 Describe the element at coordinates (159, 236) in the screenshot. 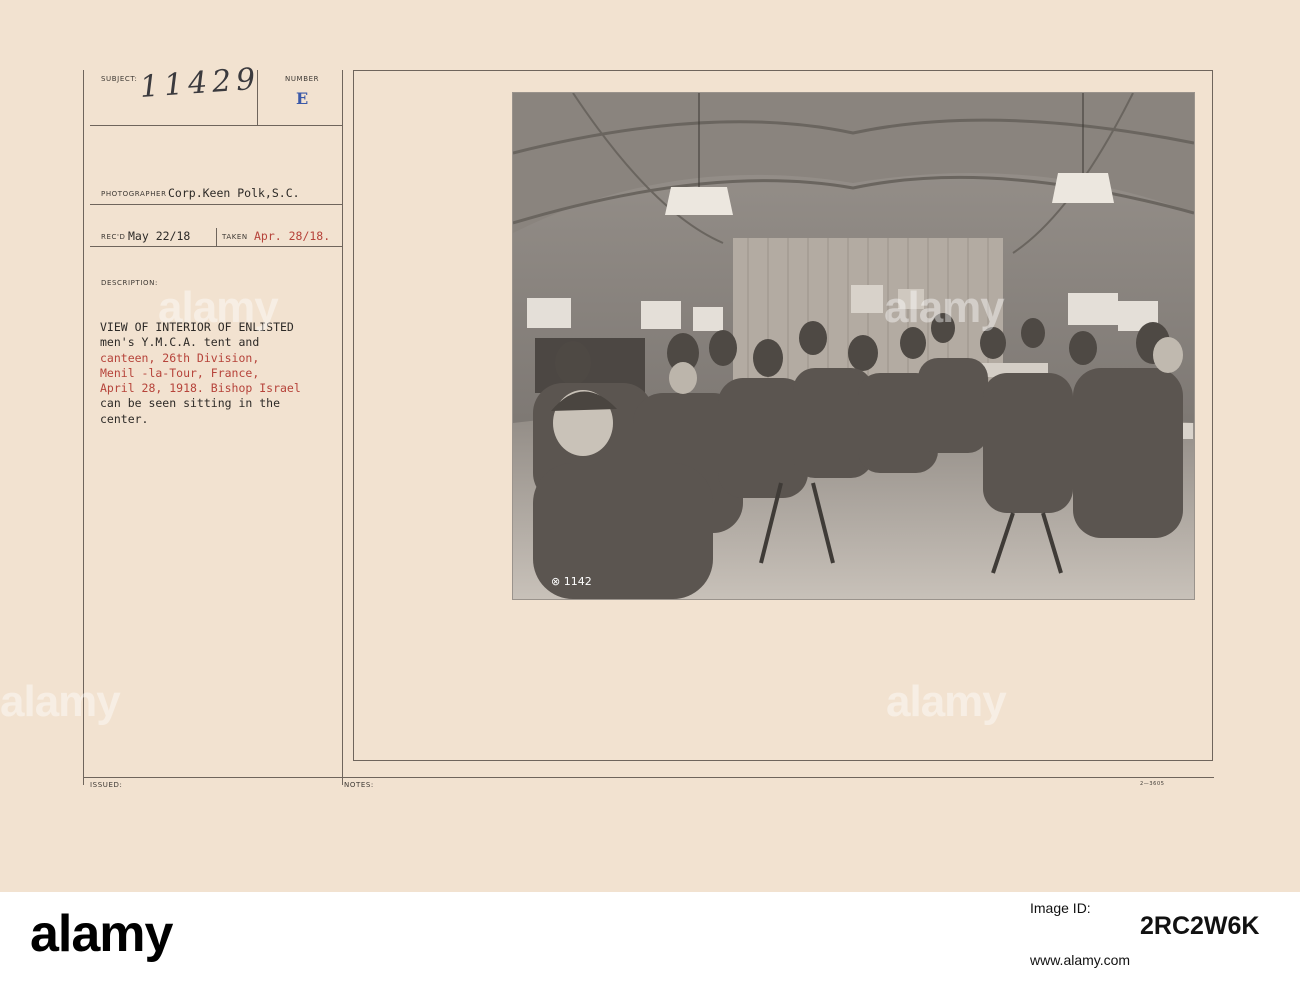

I see `recd-value: May 22/18` at that location.